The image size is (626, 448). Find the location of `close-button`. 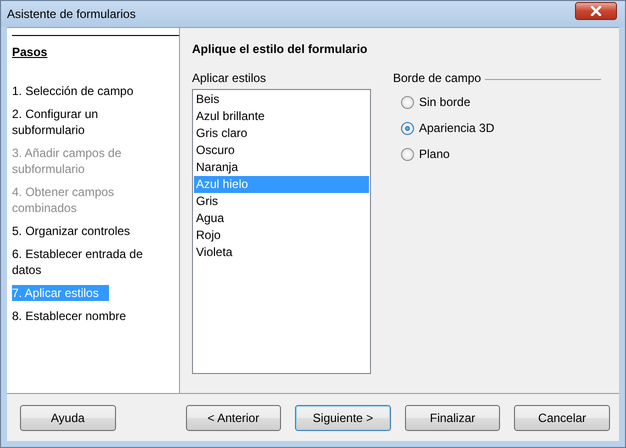

close-button is located at coordinates (596, 11).